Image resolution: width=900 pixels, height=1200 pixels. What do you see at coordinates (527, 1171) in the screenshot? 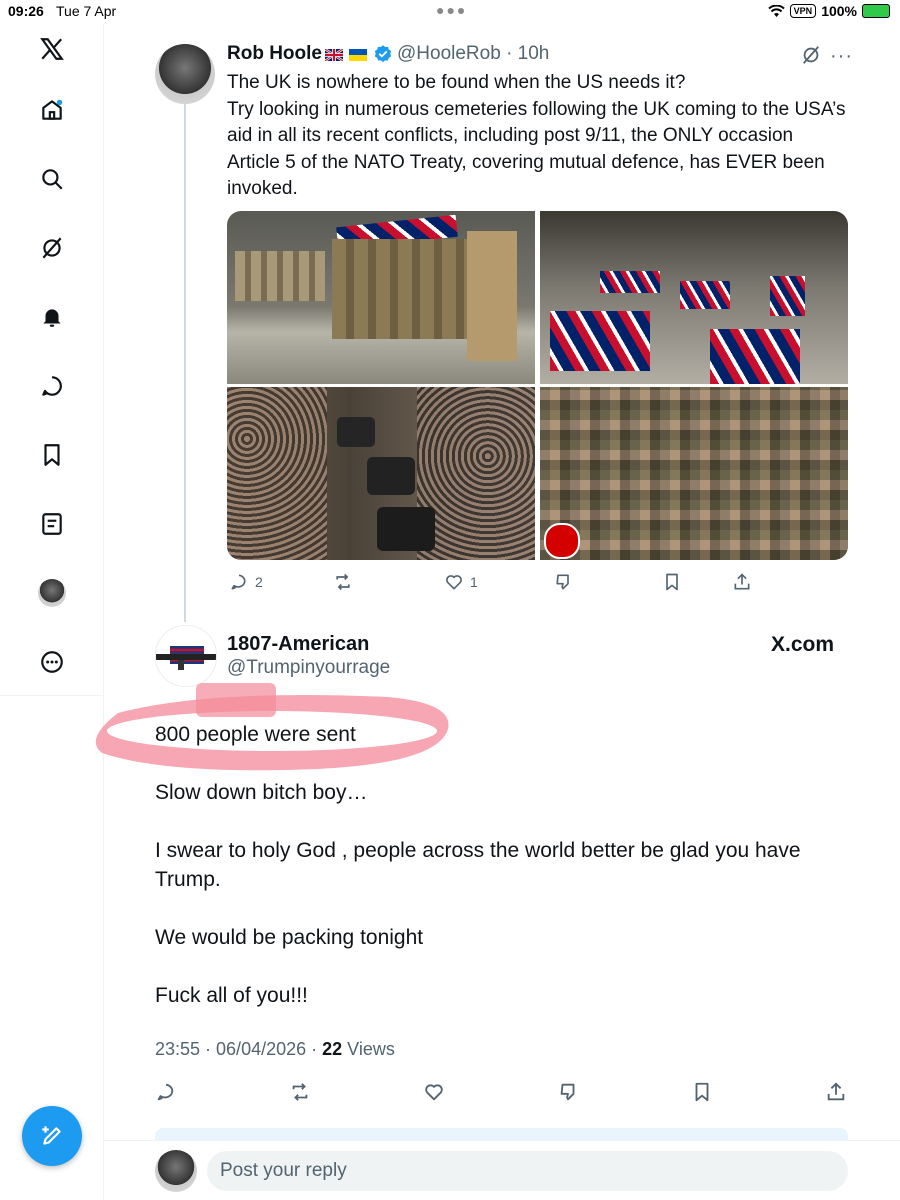
I see `reply-input: Post your reply` at bounding box center [527, 1171].